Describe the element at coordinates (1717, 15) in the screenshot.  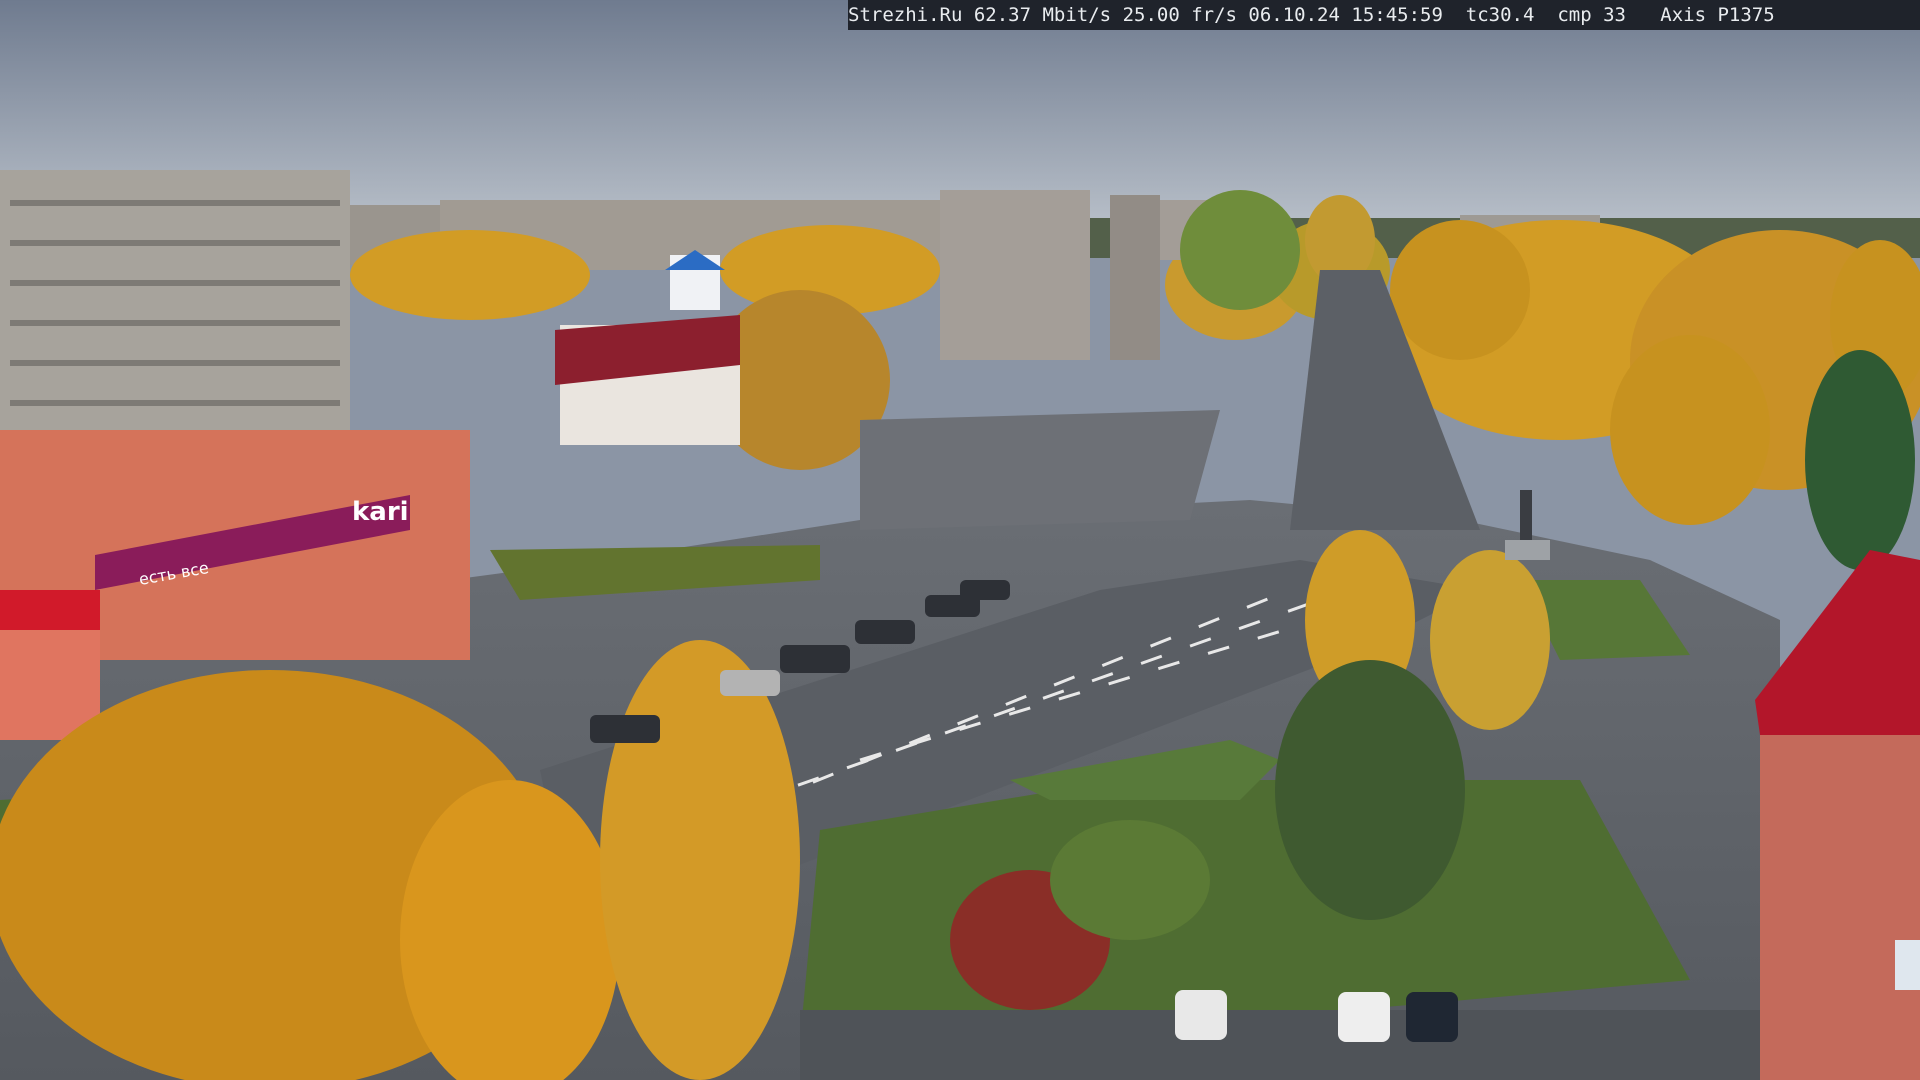
I see `overlay-camera: Axis P1375` at that location.